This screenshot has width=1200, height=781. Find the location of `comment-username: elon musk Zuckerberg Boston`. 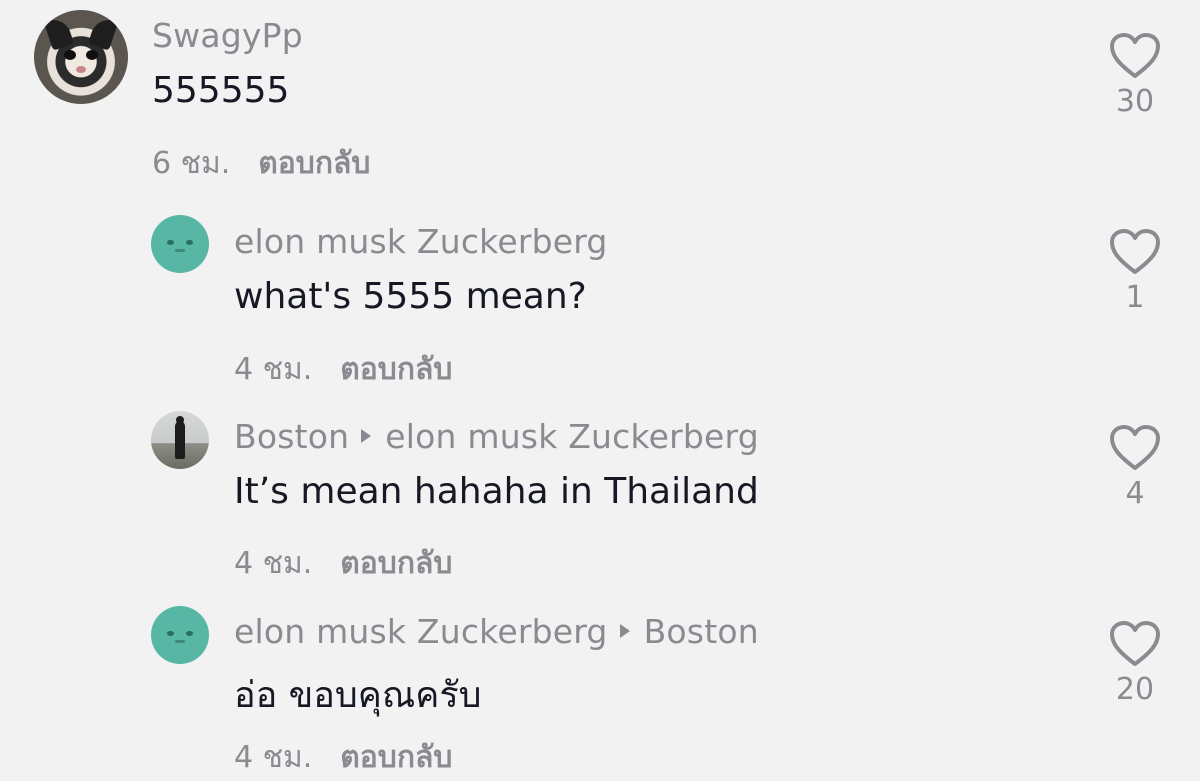

comment-username: elon musk Zuckerberg Boston is located at coordinates (496, 631).